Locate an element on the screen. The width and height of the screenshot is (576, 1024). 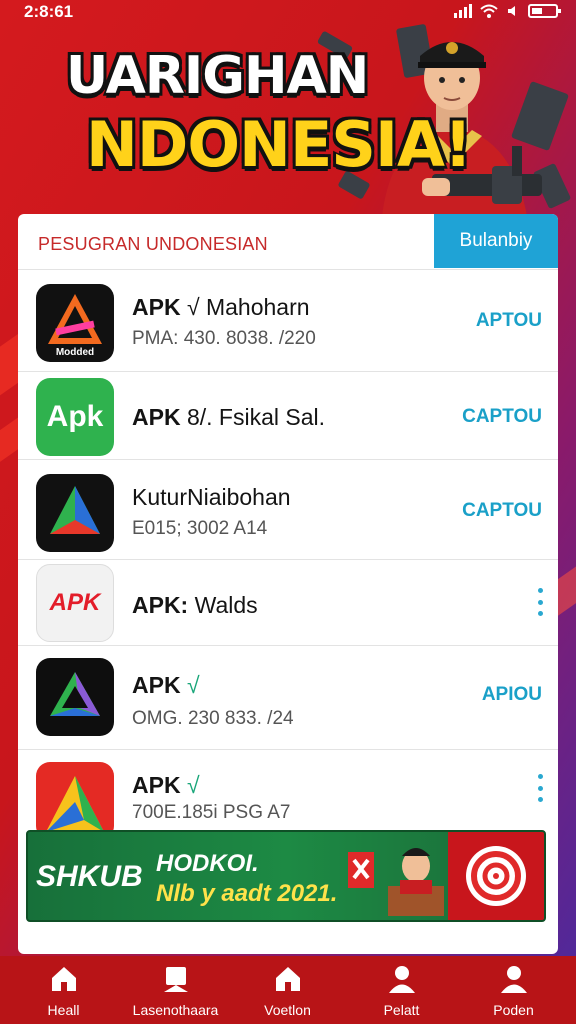
hero-title-line2: NDONESIA! is located at coordinates (279, 144).